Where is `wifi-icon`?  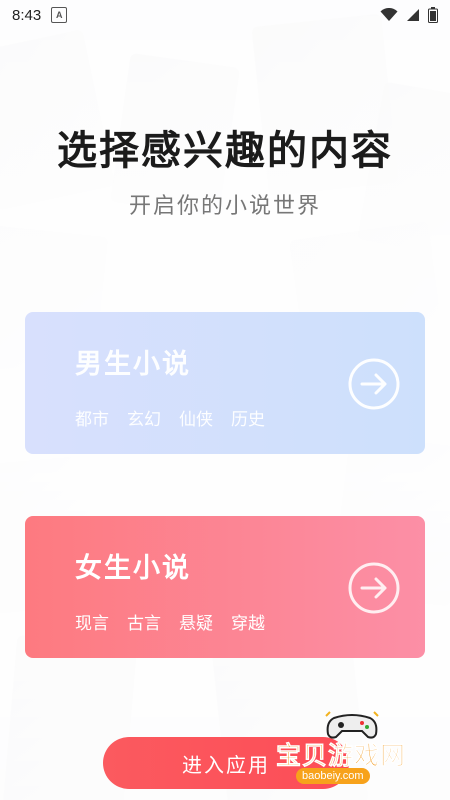
wifi-icon is located at coordinates (389, 14).